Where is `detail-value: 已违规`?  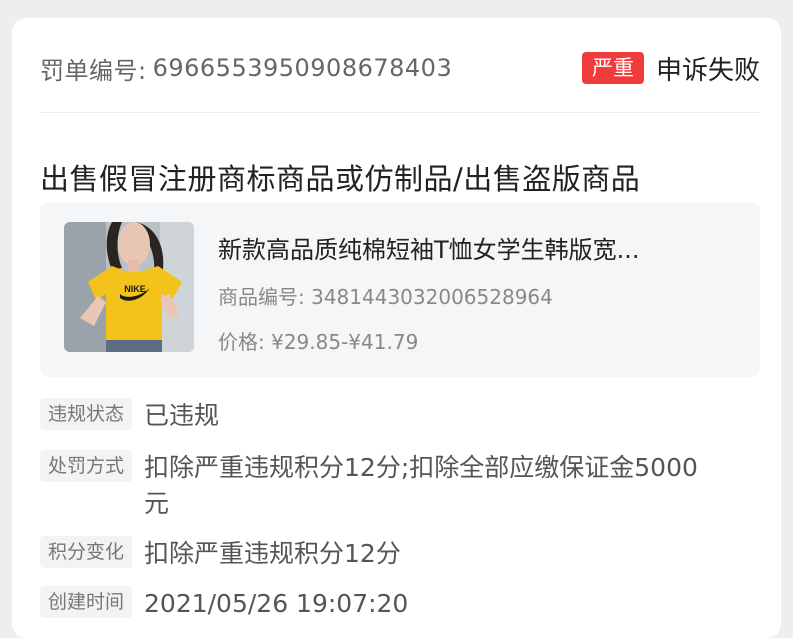 detail-value: 已违规 is located at coordinates (182, 415).